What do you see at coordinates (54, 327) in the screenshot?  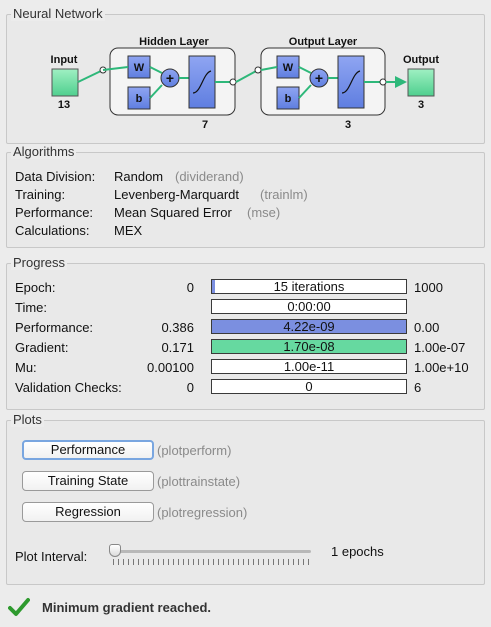 I see `progress-label: Performance:` at bounding box center [54, 327].